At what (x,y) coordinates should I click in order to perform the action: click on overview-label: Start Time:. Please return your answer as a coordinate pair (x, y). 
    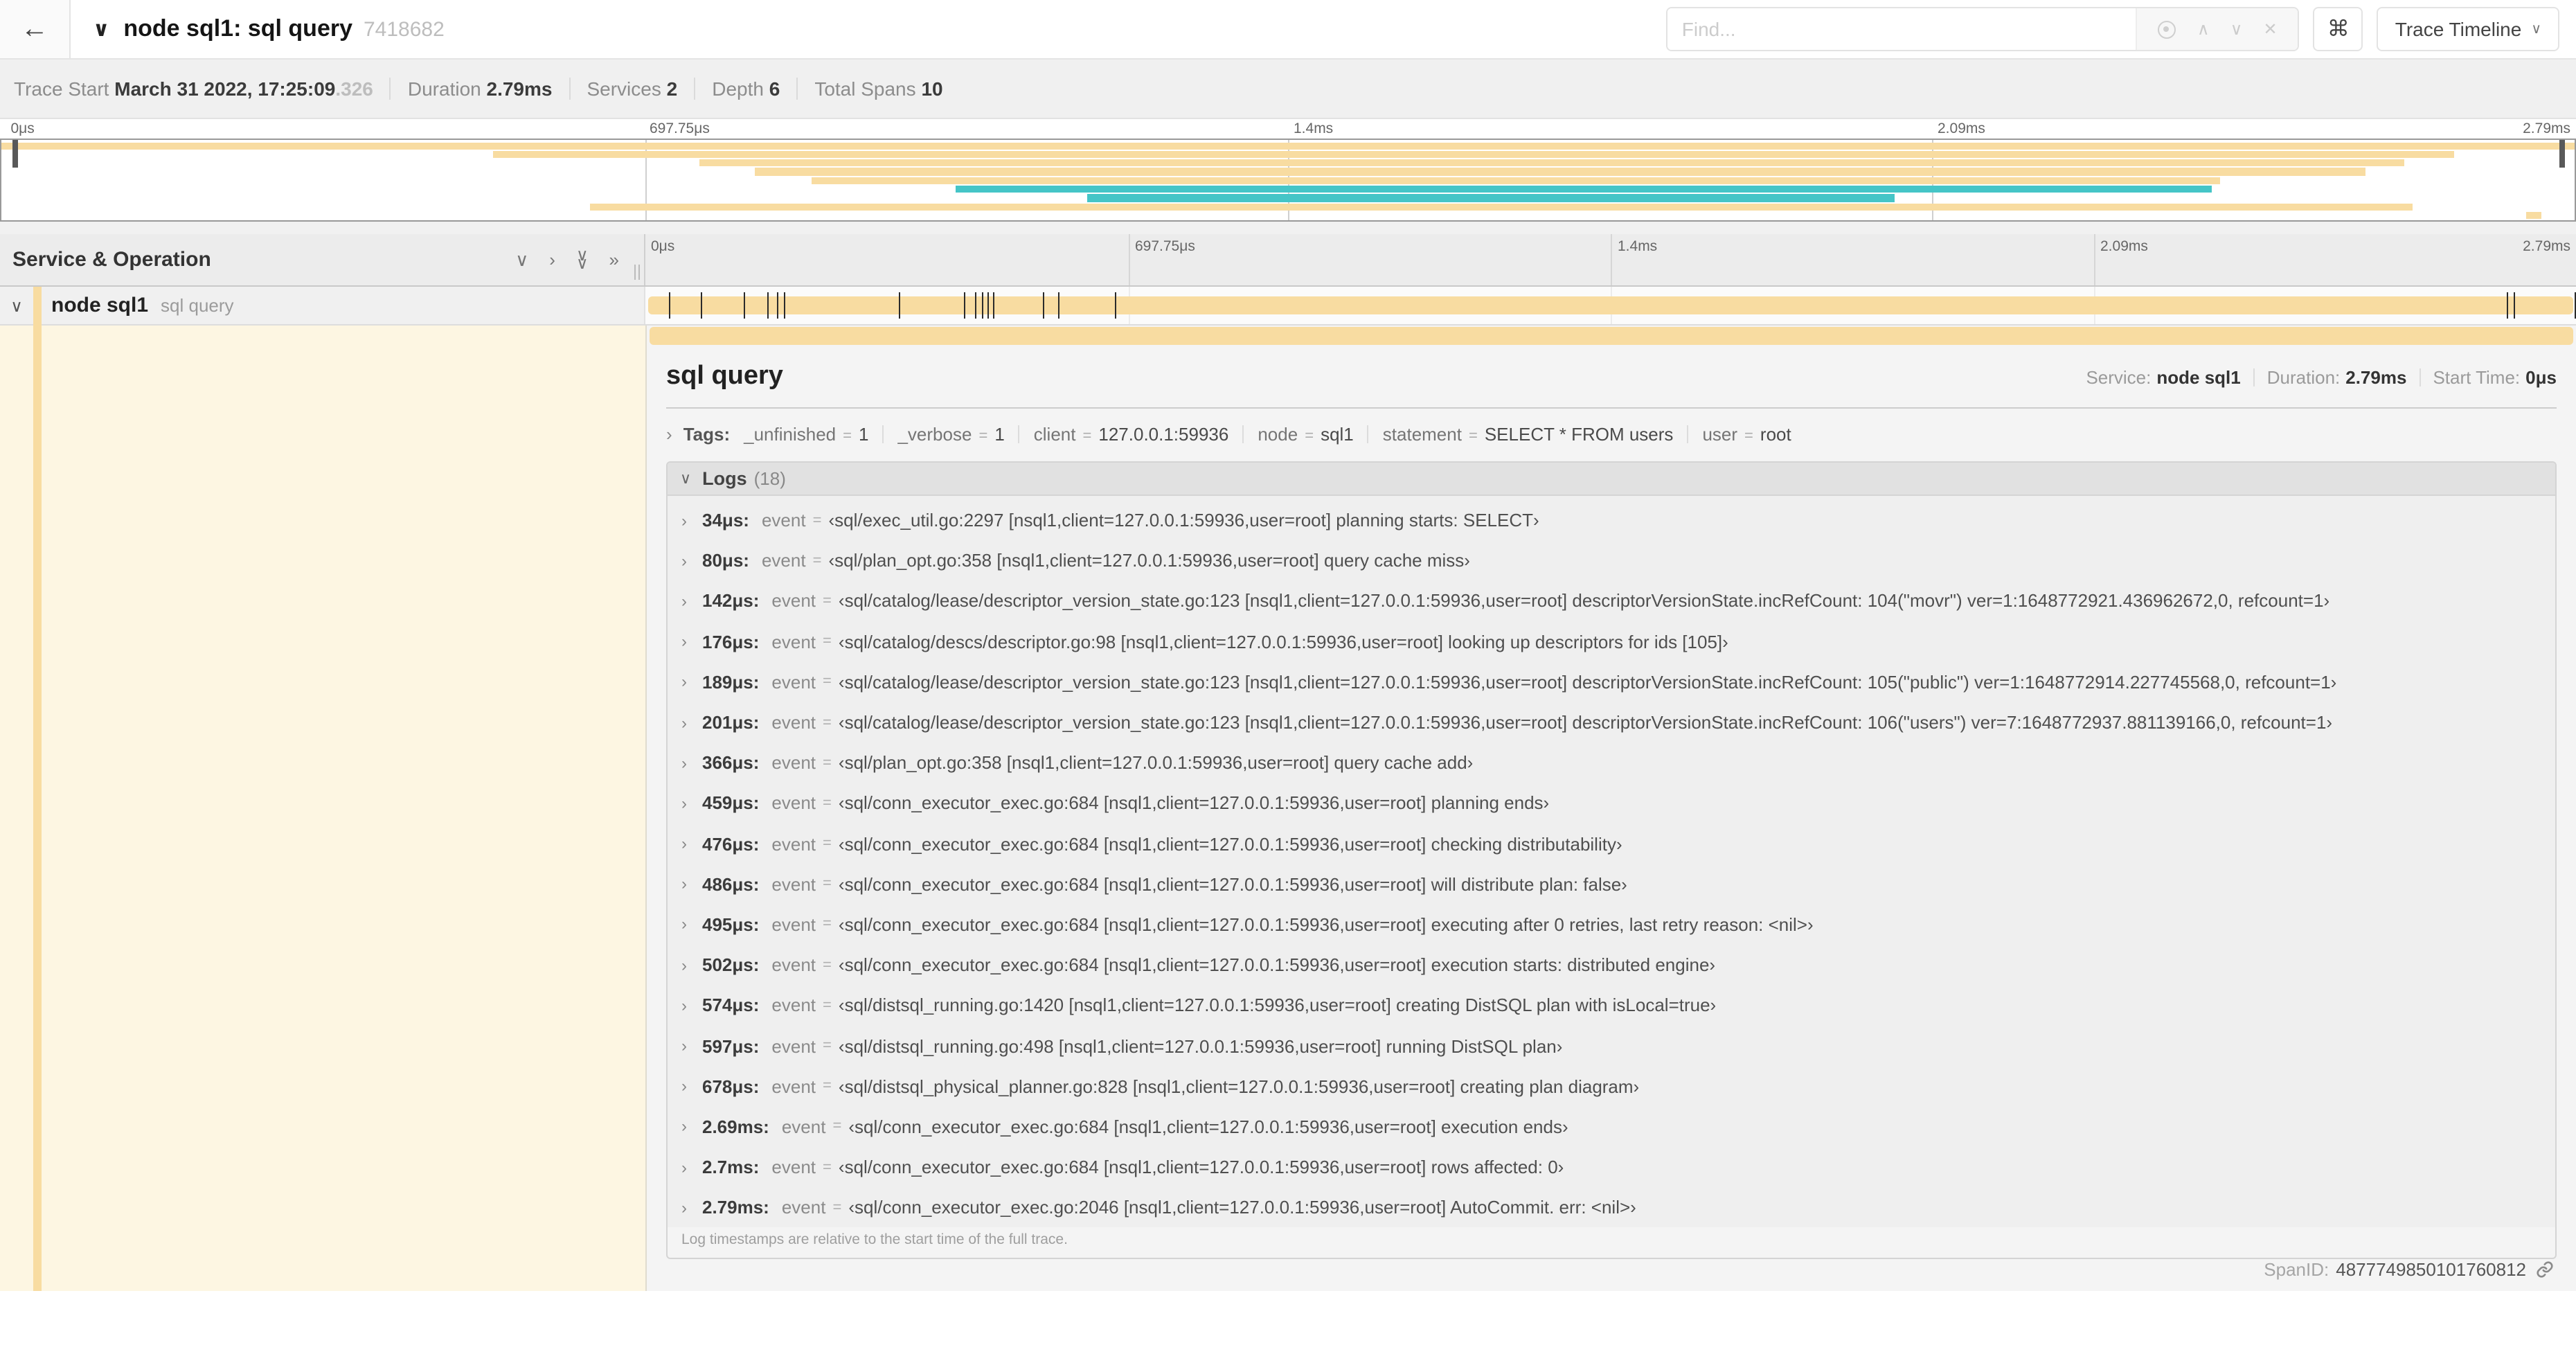
    Looking at the image, I should click on (2477, 377).